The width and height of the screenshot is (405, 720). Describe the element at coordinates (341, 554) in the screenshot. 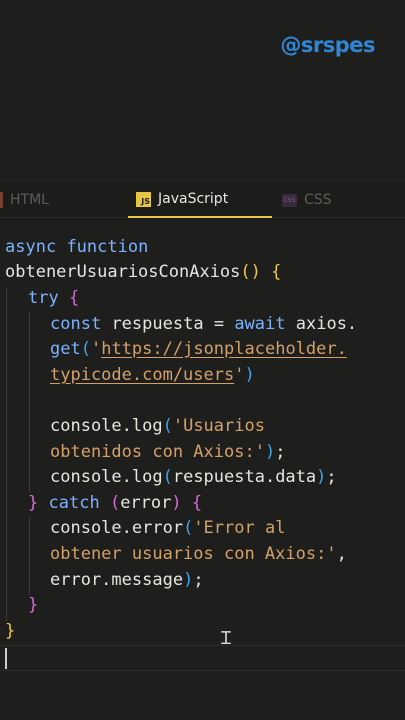

I see `comma: ,` at that location.